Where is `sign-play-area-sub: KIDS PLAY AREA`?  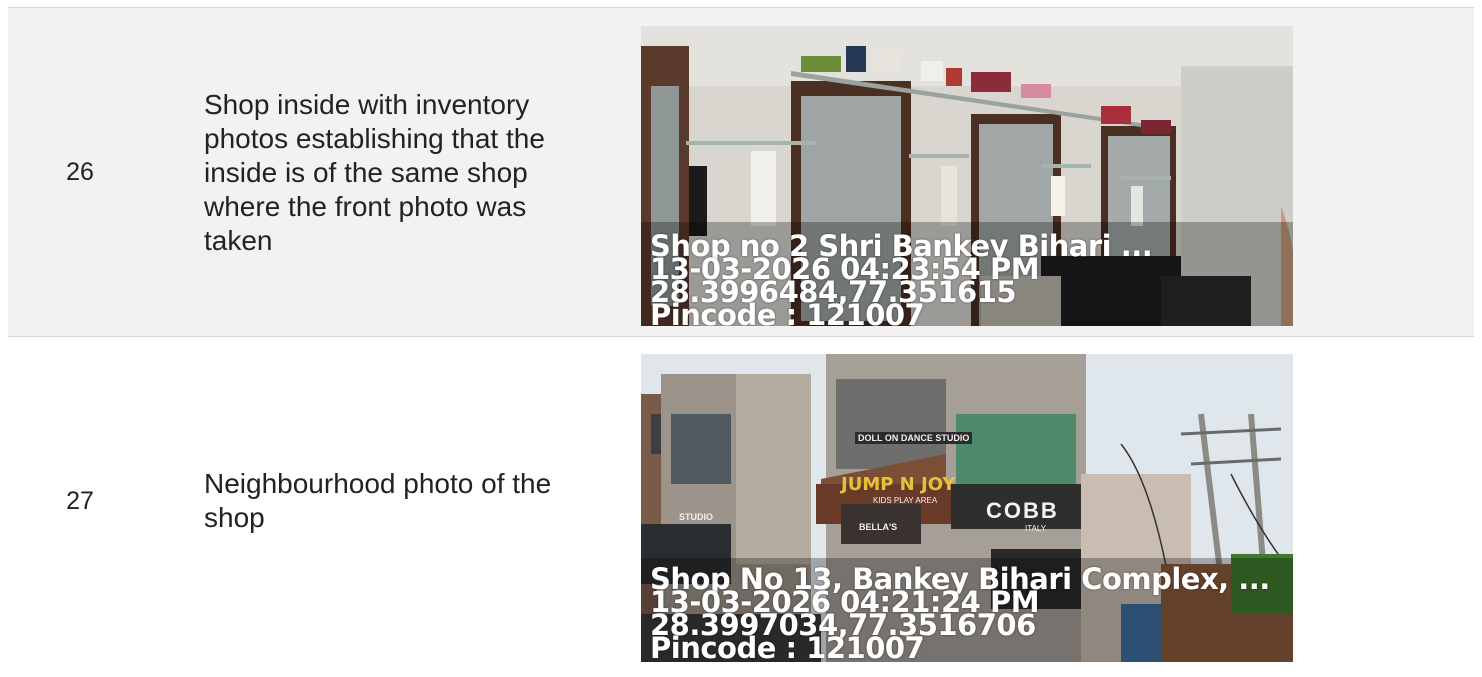 sign-play-area-sub: KIDS PLAY AREA is located at coordinates (905, 500).